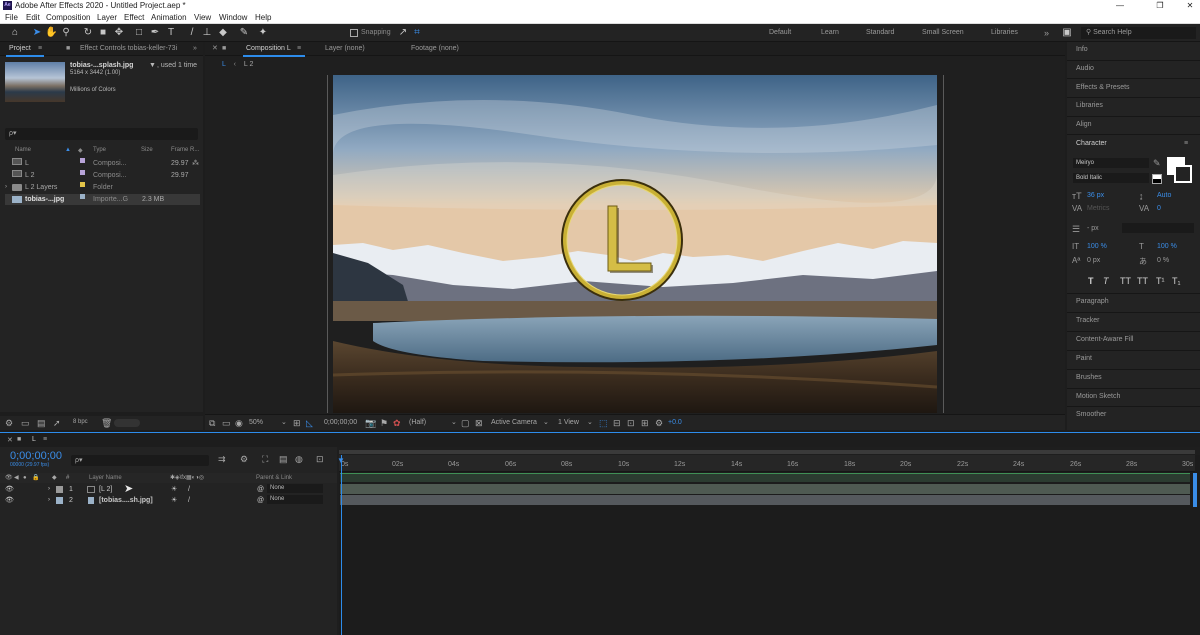  Describe the element at coordinates (119, 32) in the screenshot. I see `pan-behind-tool-icon: ✥` at that location.